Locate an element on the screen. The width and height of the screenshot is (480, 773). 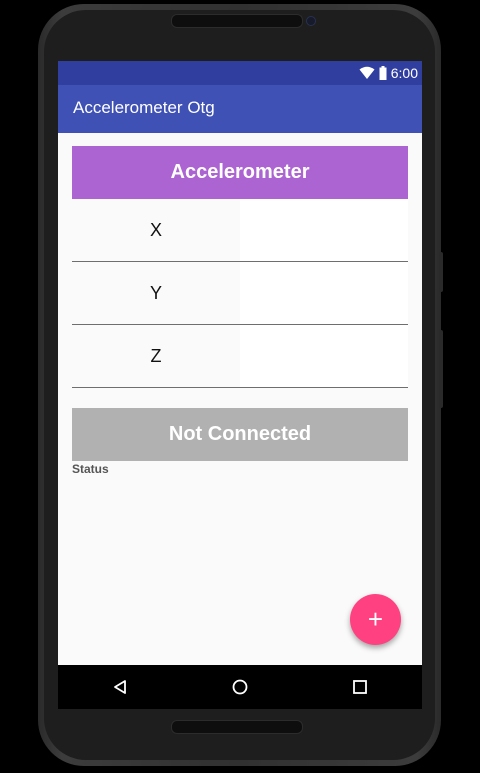
sensor-header: Accelerometer is located at coordinates (240, 172).